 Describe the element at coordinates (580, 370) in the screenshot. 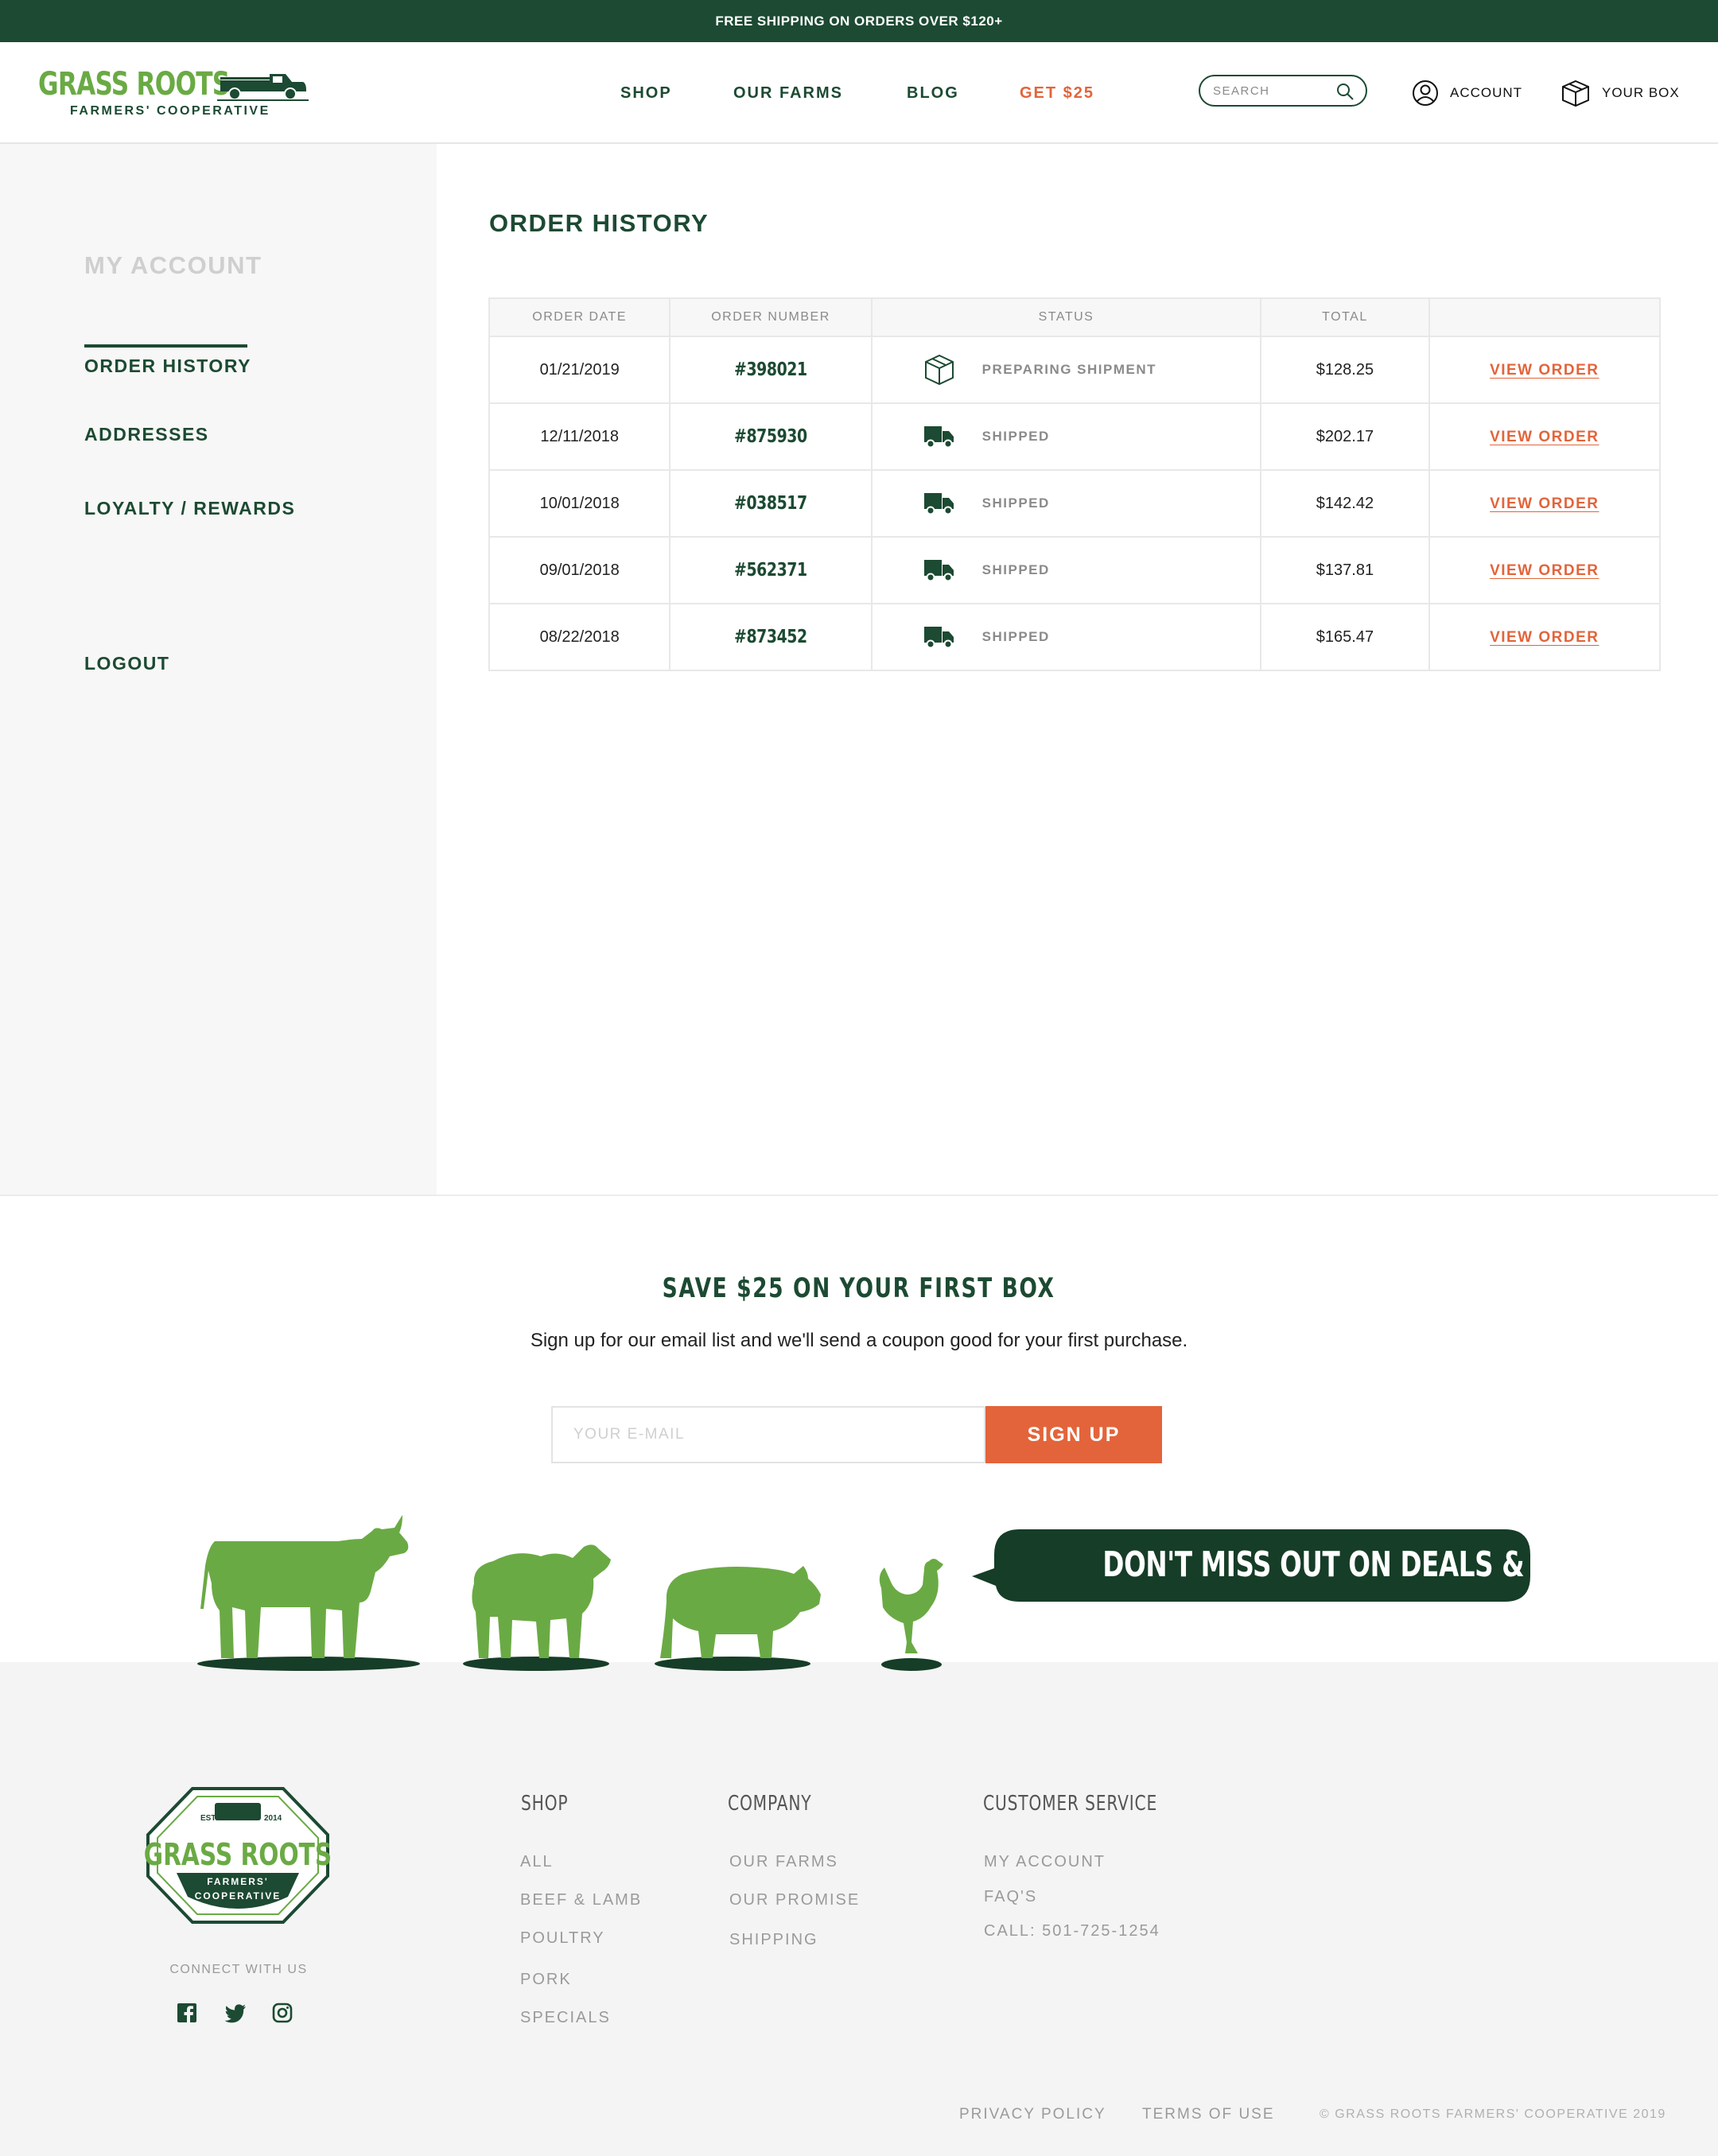

I see `order-date: 01/21/2019` at that location.